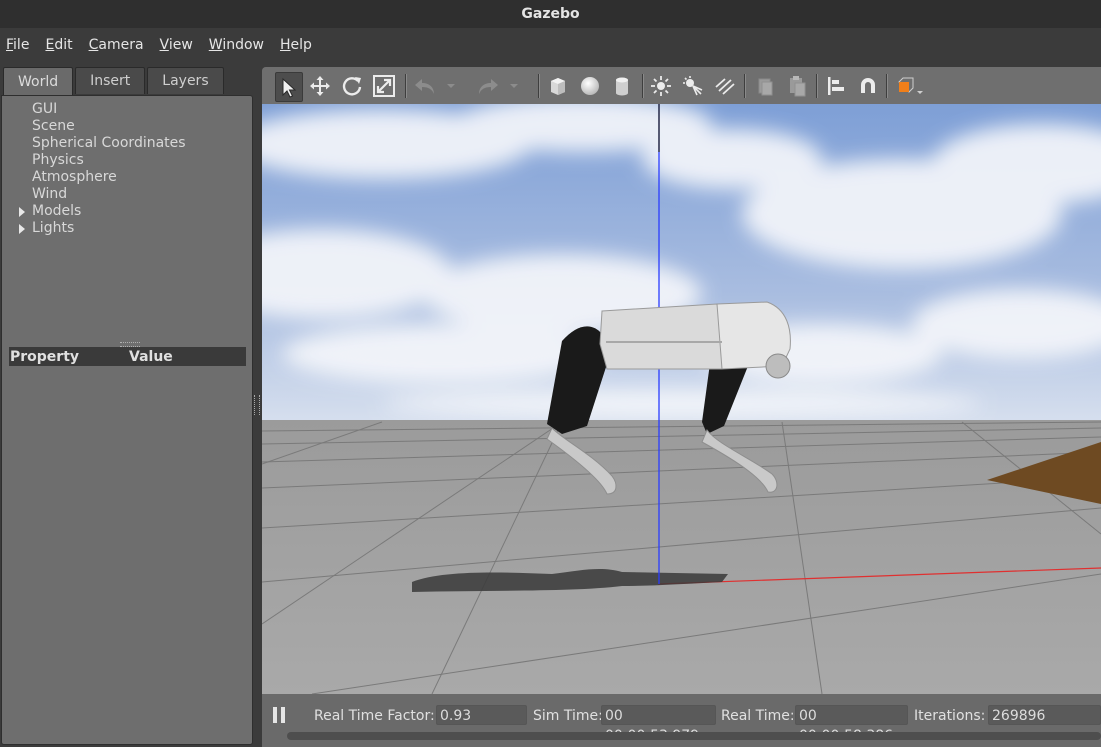 This screenshot has height=747, width=1101. Describe the element at coordinates (50, 194) in the screenshot. I see `tree-item-label: Wind` at that location.